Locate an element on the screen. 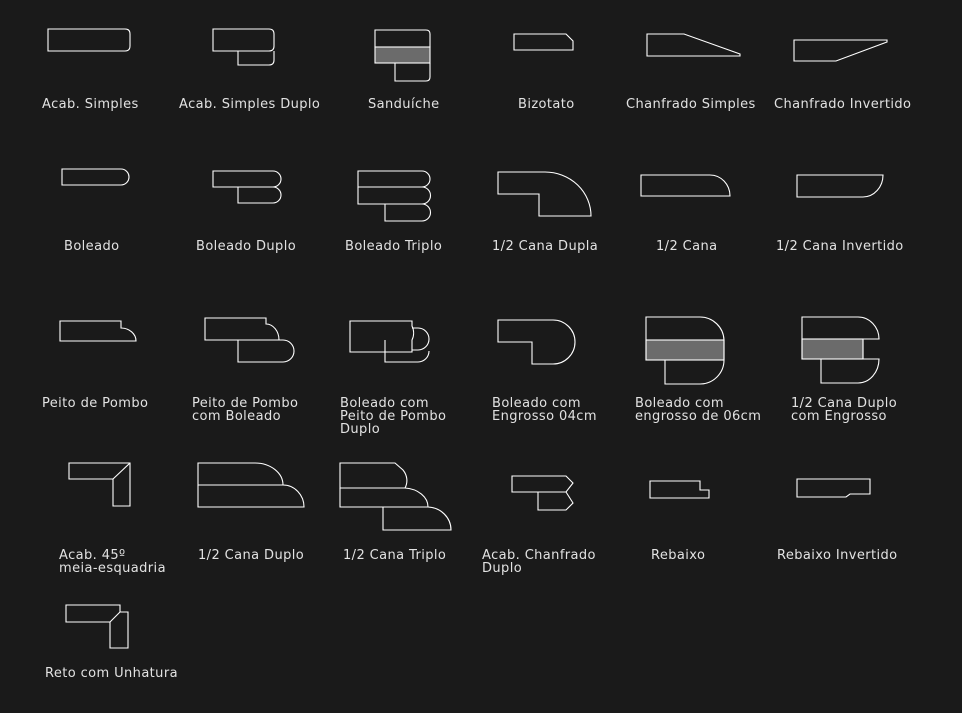  label-rebaixo: Rebaixo is located at coordinates (678, 555).